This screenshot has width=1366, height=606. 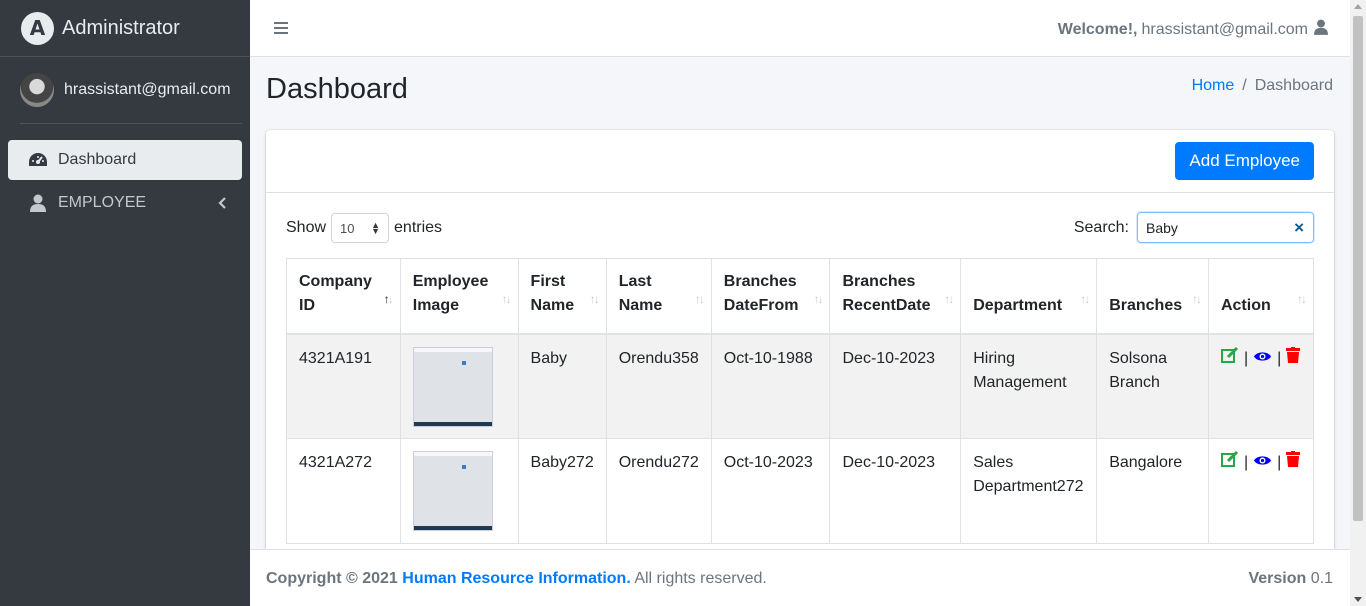 I want to click on cell-last-name: Orendu358, so click(x=658, y=386).